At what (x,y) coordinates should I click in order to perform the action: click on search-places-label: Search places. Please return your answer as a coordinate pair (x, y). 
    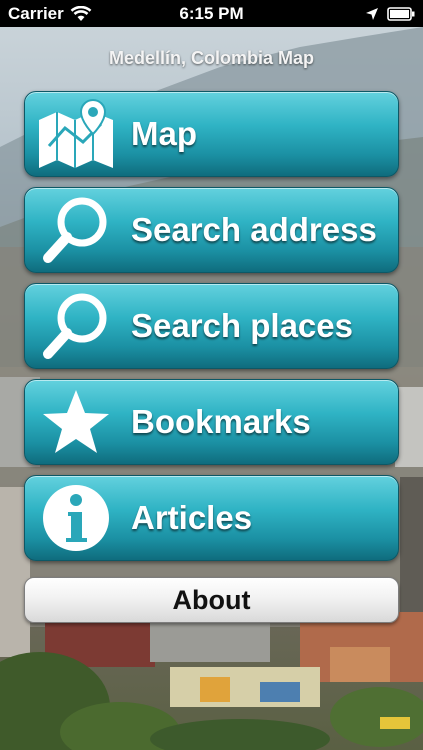
    Looking at the image, I should click on (242, 325).